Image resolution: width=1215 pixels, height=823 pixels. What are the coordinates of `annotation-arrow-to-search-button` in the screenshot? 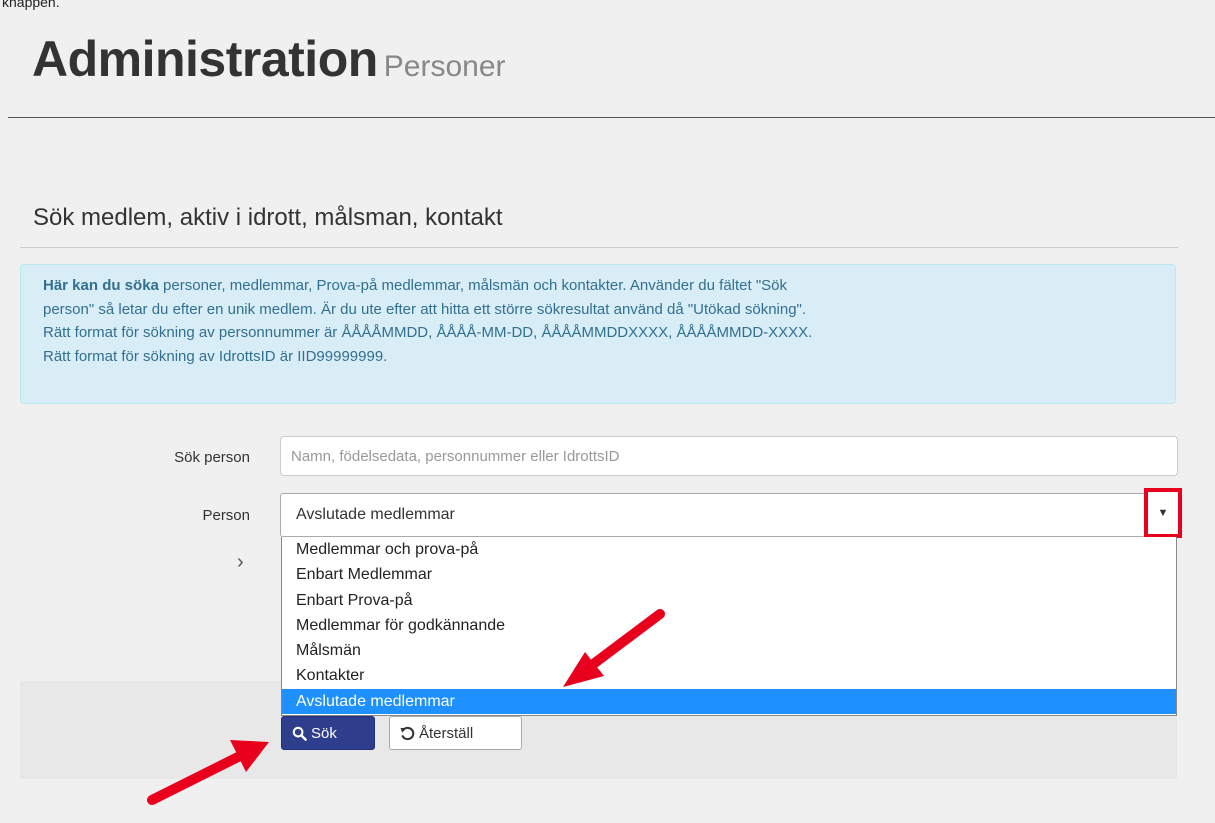 It's located at (208, 772).